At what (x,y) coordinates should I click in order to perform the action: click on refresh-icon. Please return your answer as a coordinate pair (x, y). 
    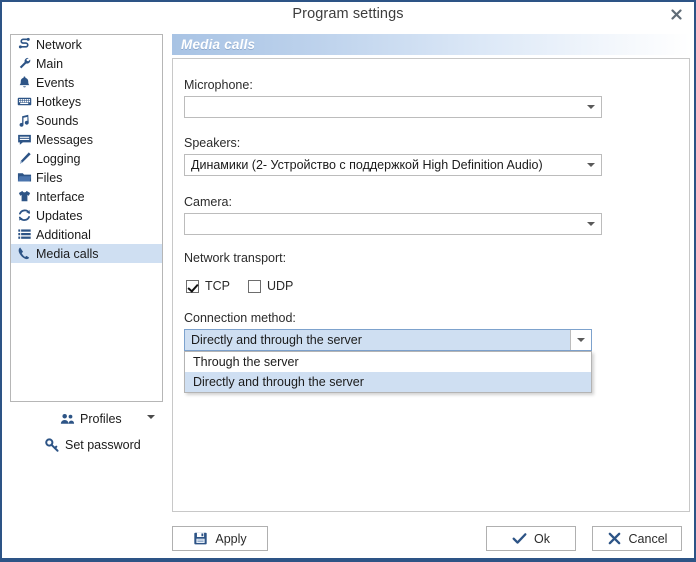
    Looking at the image, I should click on (24, 215).